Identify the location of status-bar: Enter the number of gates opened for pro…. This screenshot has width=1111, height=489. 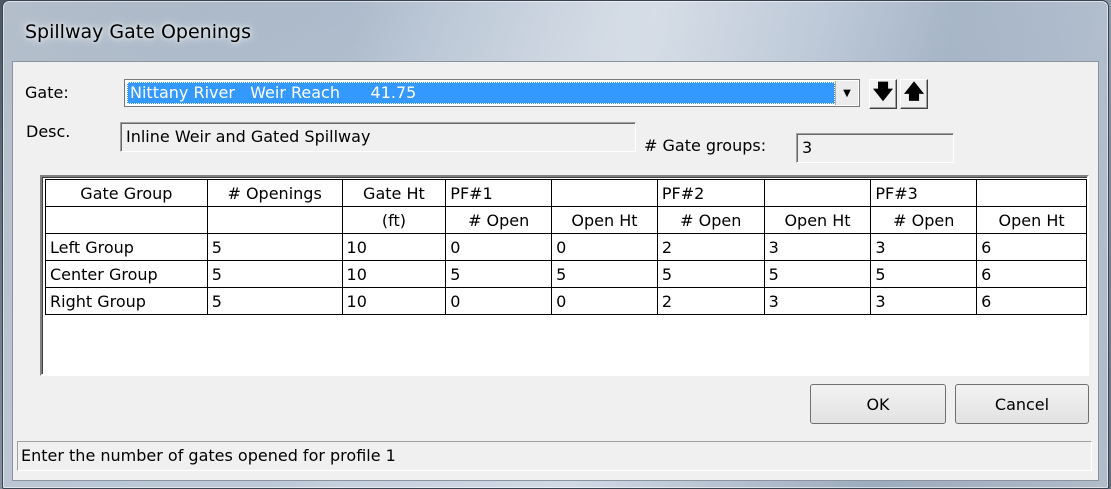
(554, 456).